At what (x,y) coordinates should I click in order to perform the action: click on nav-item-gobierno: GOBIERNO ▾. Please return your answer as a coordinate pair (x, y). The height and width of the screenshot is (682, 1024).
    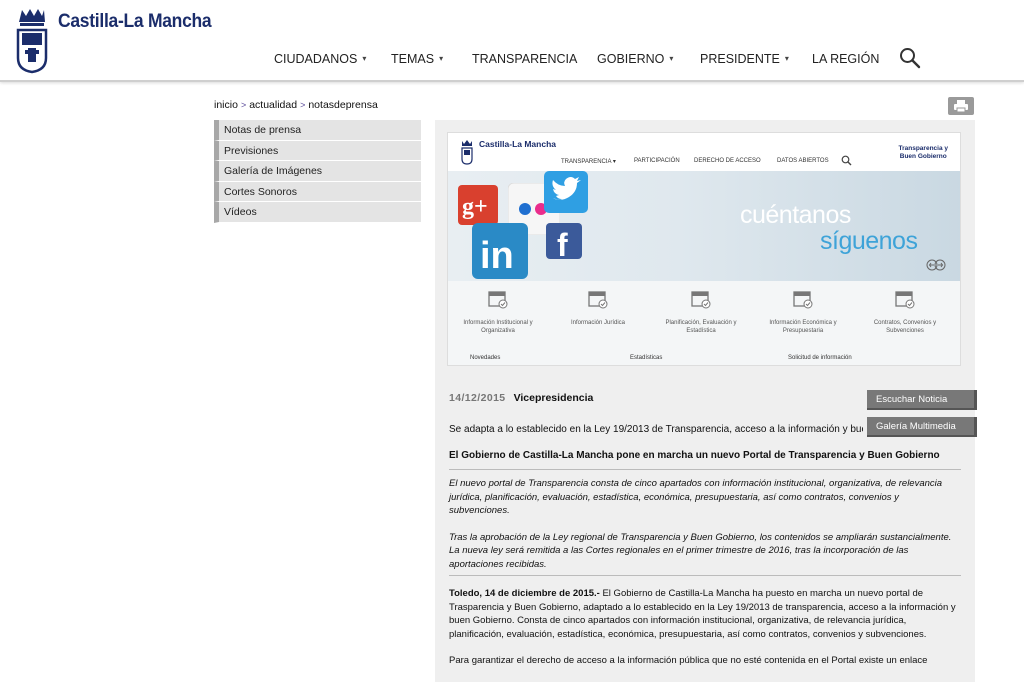
    Looking at the image, I should click on (635, 59).